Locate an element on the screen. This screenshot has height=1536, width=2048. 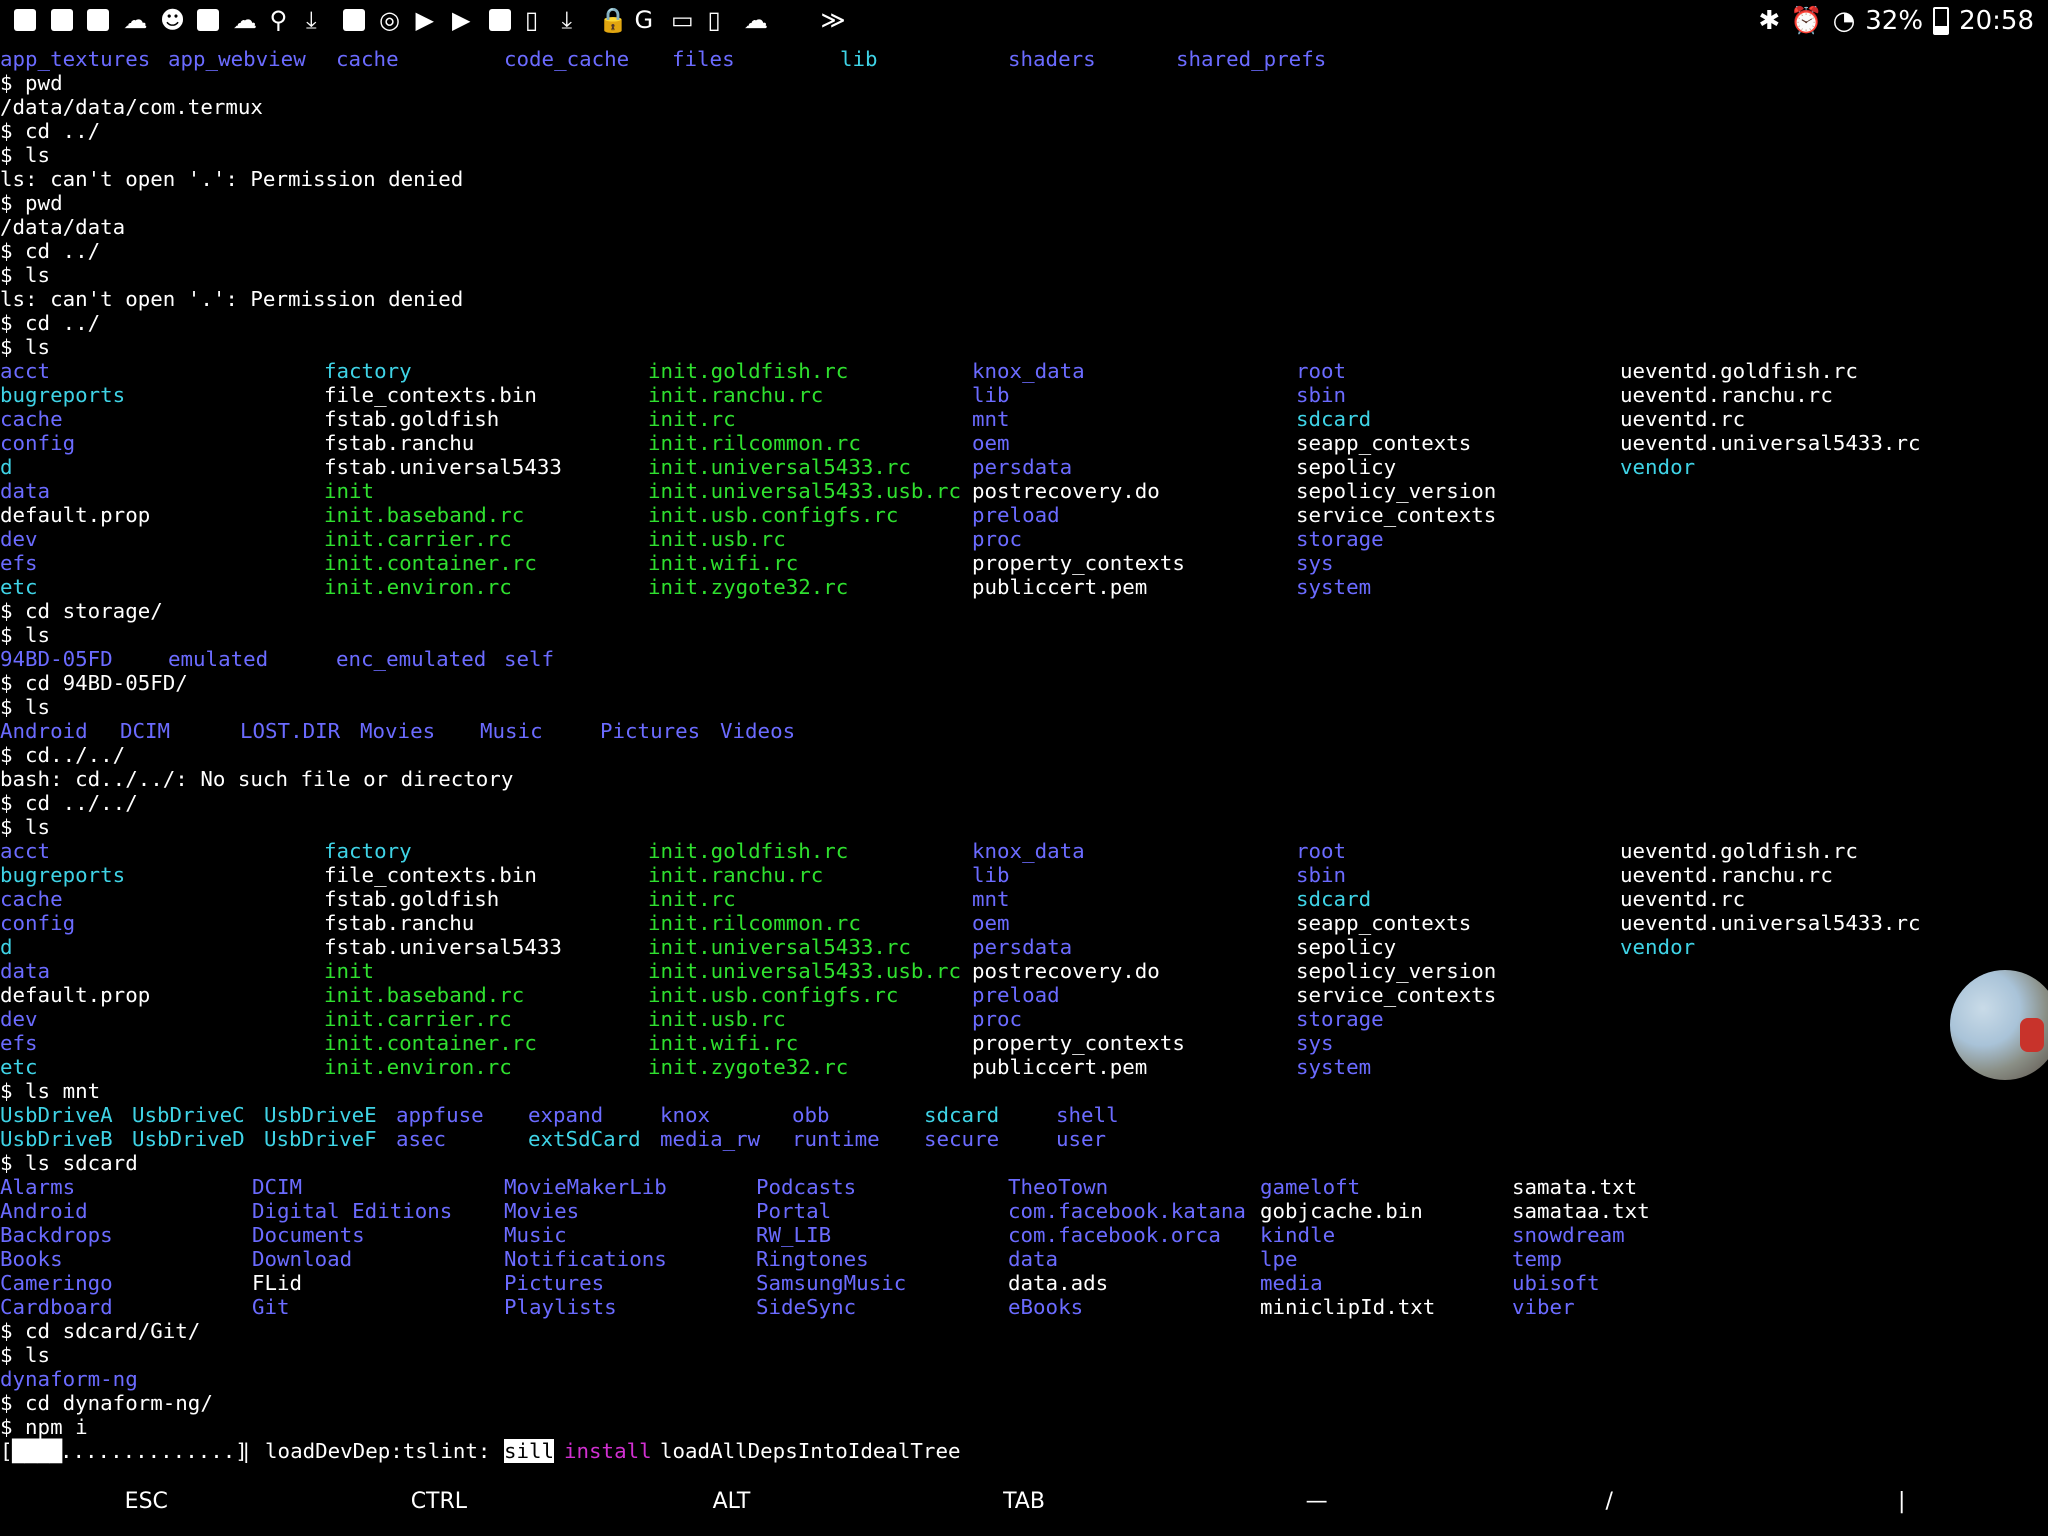
terminal-line: $ cd sdcard/Git/ is located at coordinates (1024, 1331).